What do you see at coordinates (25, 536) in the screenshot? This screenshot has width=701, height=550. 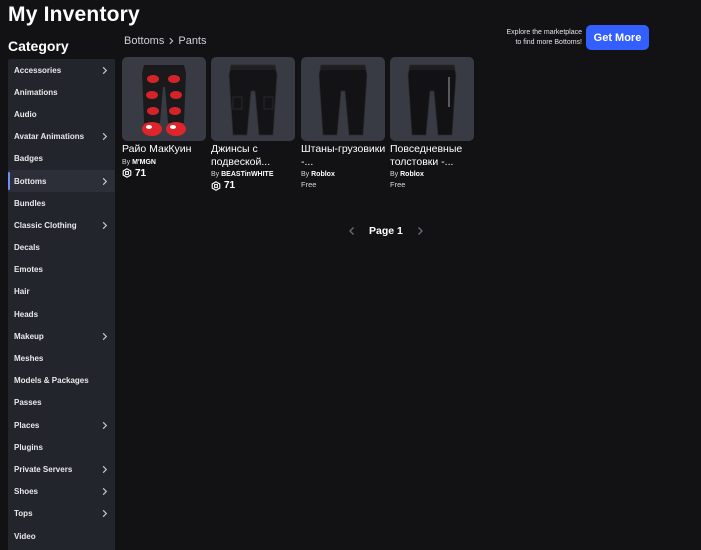 I see `sidebar-item-label: Video` at bounding box center [25, 536].